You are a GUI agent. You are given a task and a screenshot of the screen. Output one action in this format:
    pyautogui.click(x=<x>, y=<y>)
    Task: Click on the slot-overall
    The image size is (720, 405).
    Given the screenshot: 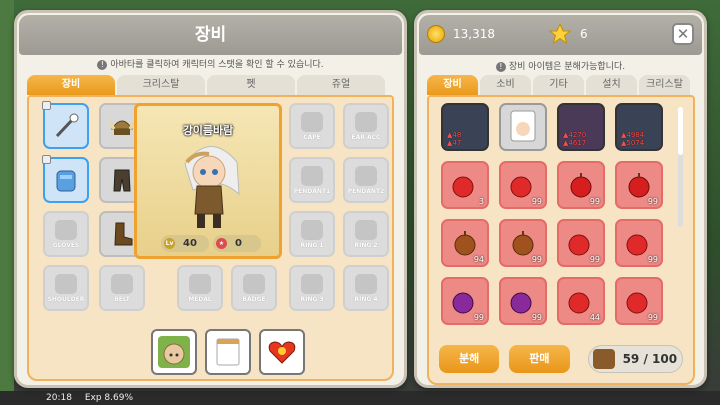 What is the action you would take?
    pyautogui.click(x=65, y=179)
    